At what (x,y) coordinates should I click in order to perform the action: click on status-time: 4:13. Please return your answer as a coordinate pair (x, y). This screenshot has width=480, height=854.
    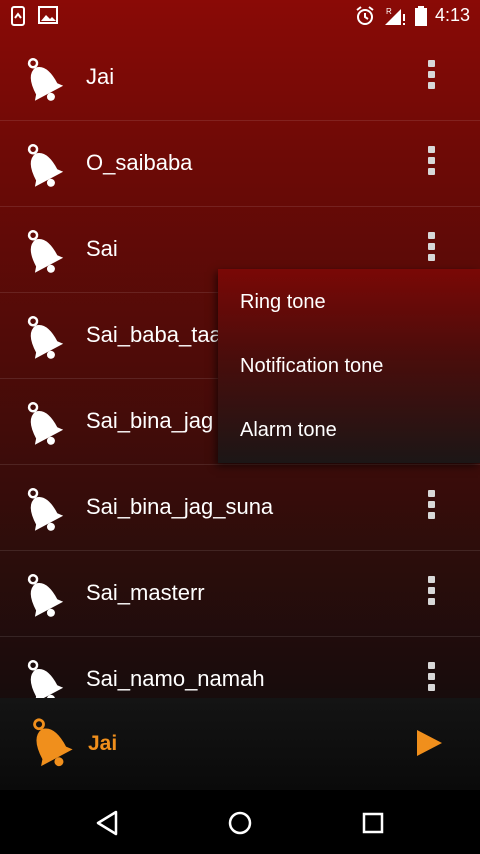
    Looking at the image, I should click on (452, 15).